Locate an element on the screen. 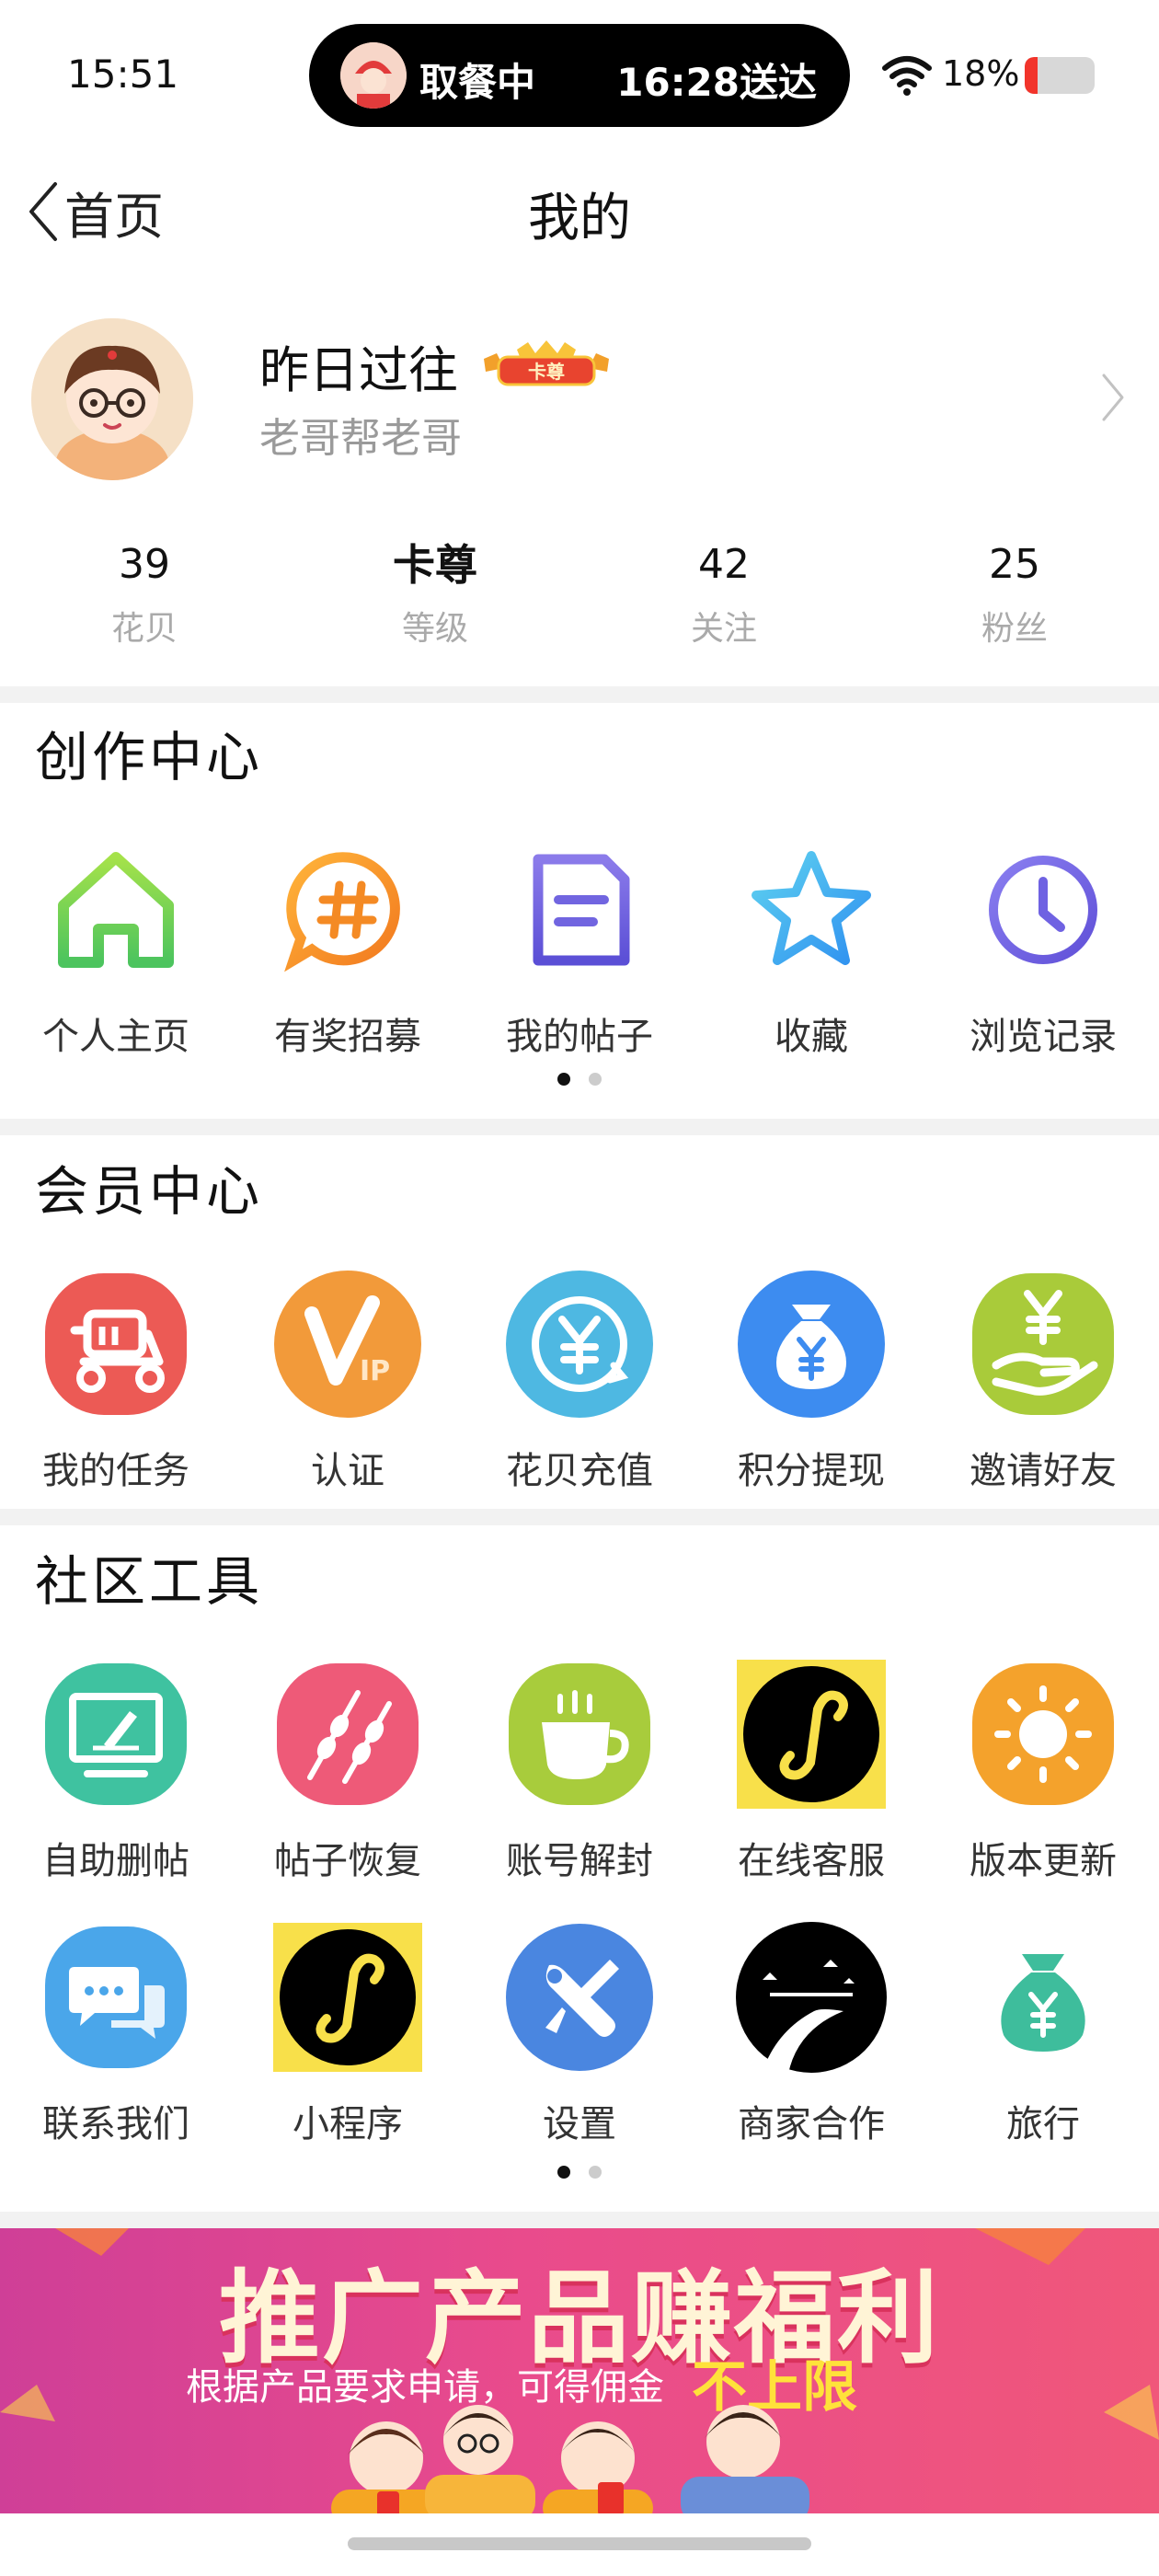 The width and height of the screenshot is (1159, 2576). cup-icon is located at coordinates (579, 1734).